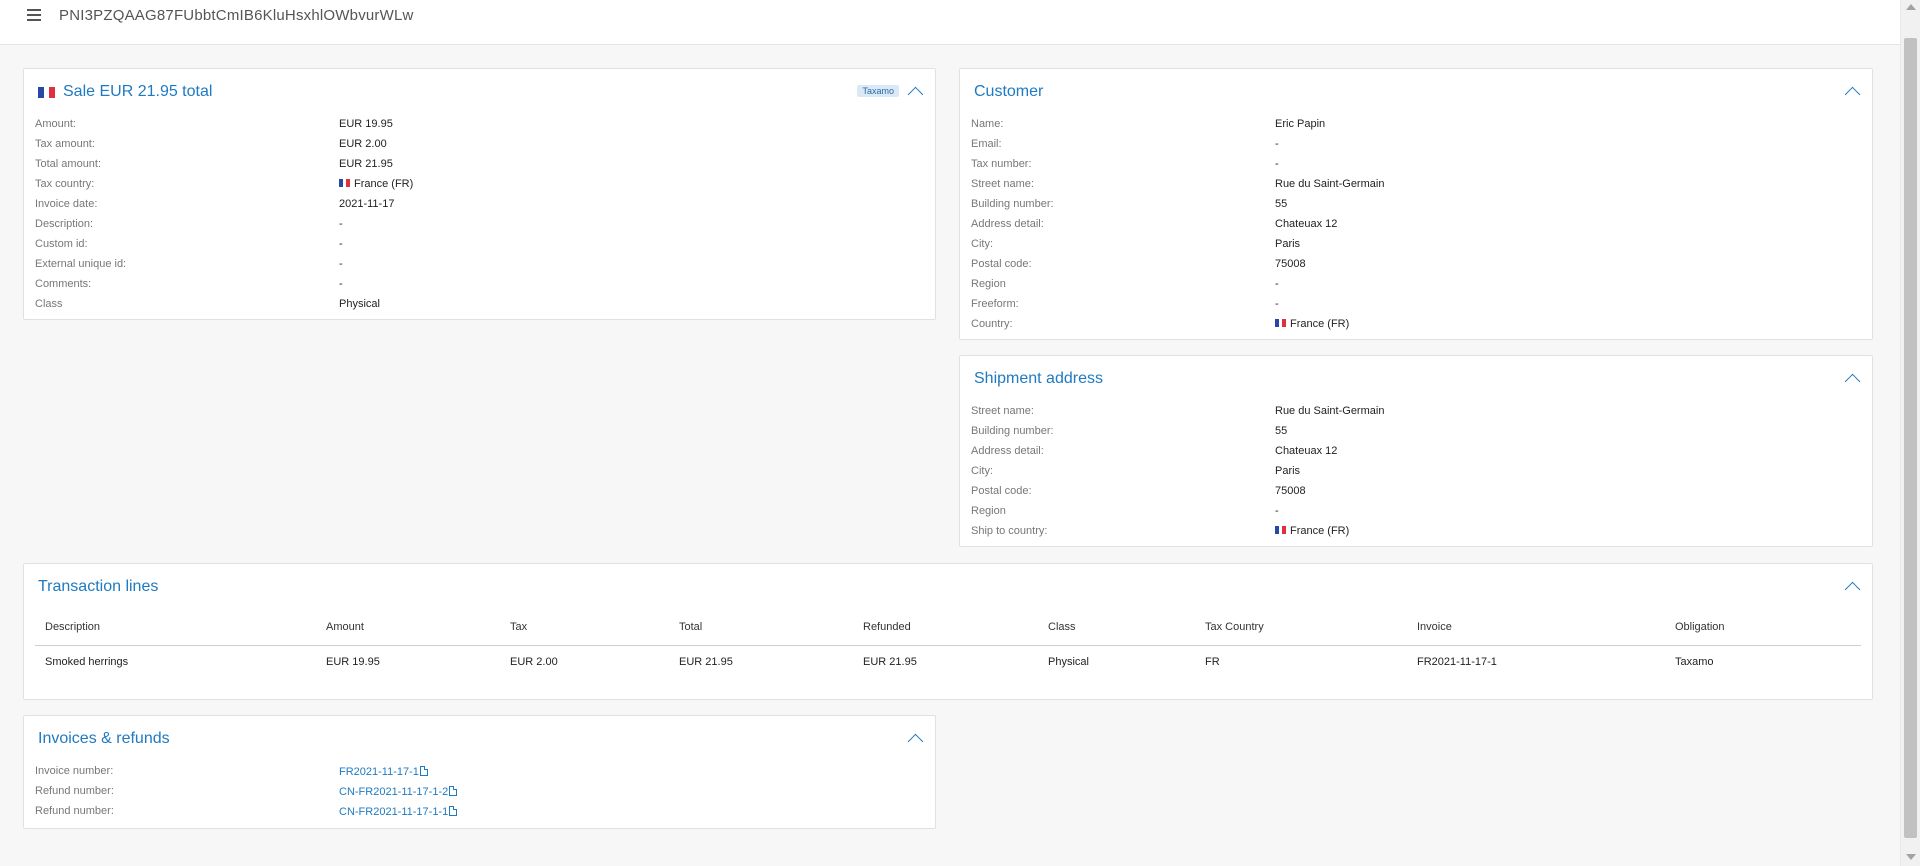  I want to click on detail-value: FR2021-11-17-1, so click(383, 771).